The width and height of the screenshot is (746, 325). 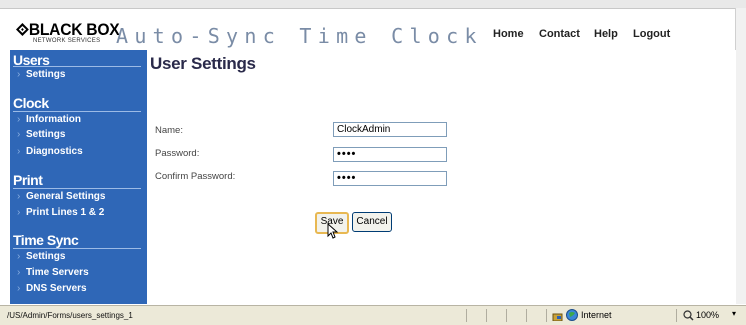 What do you see at coordinates (390, 178) in the screenshot?
I see `confirm-password-input: ••••` at bounding box center [390, 178].